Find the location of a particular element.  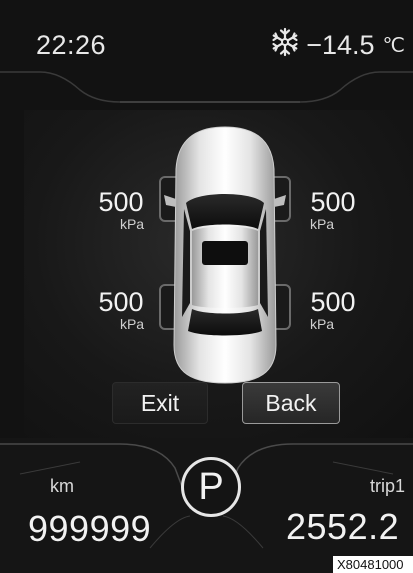

odometer-value: 999999 is located at coordinates (90, 528).